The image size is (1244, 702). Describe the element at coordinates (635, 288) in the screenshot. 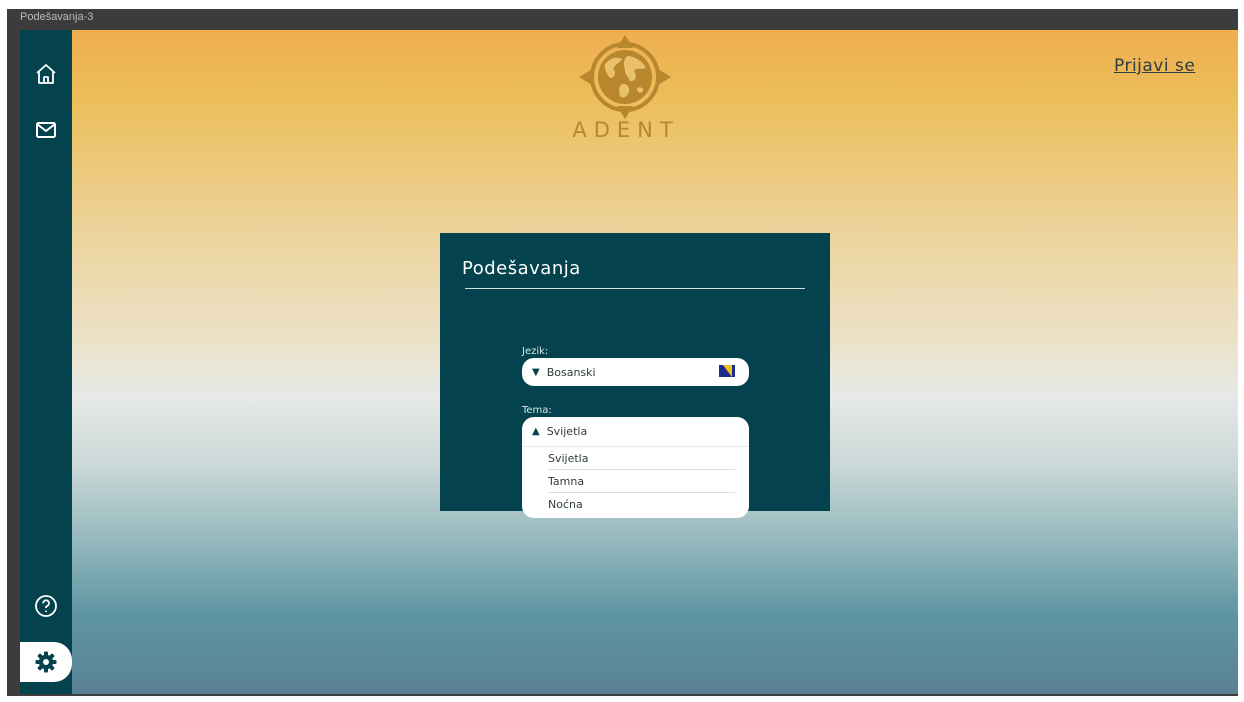

I see `title-divider` at that location.